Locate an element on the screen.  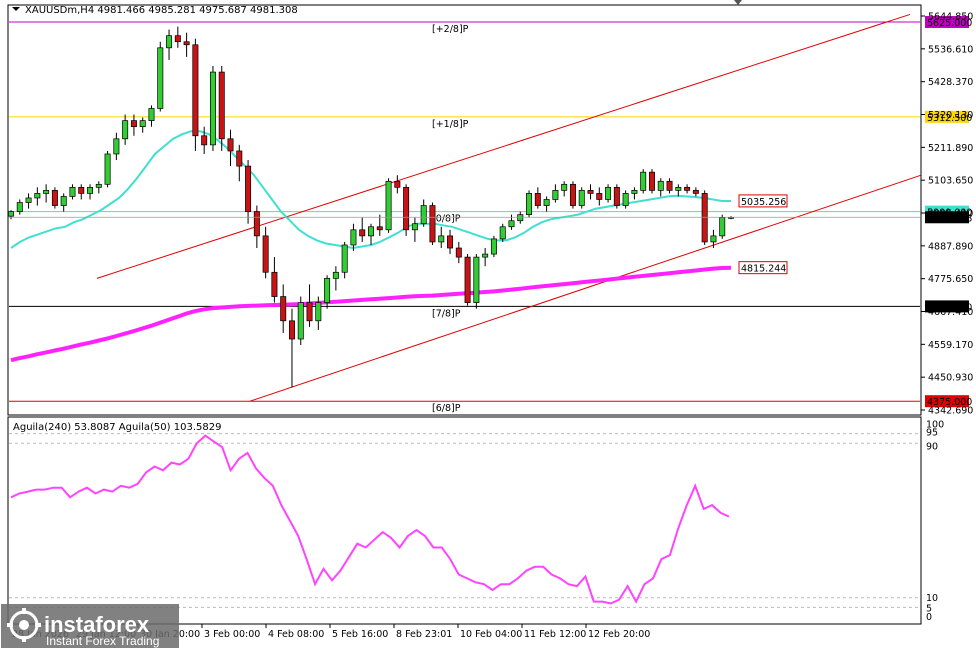
watermark-tagline: Instant Forex Trading is located at coordinates (102, 641).